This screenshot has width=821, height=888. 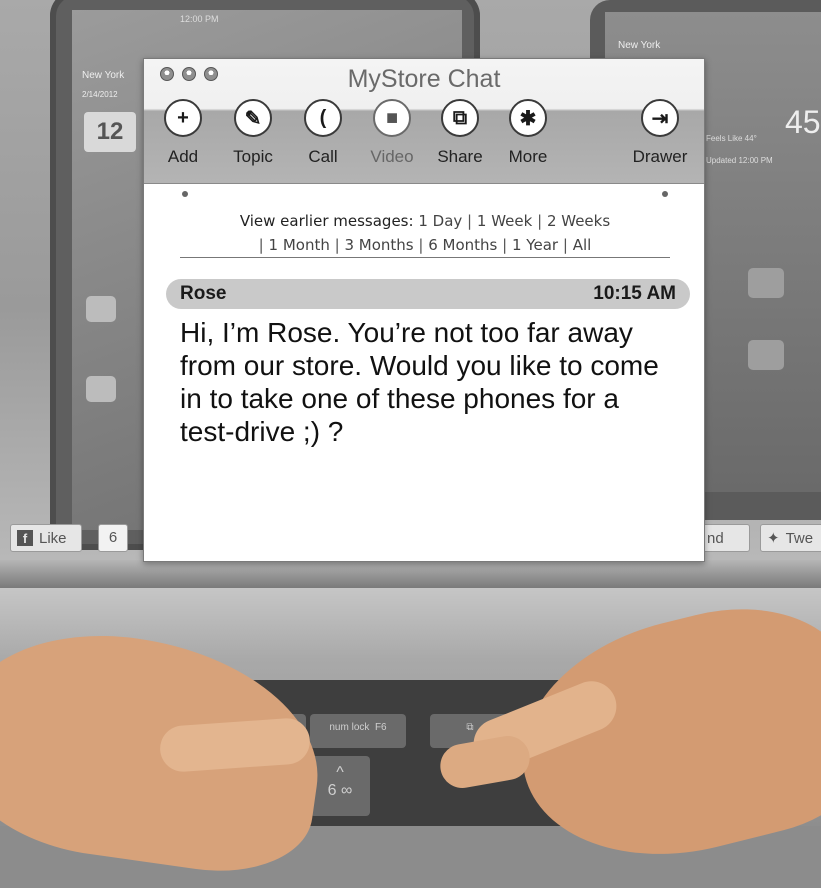 I want to click on tweet-label: Twe, so click(x=799, y=538).